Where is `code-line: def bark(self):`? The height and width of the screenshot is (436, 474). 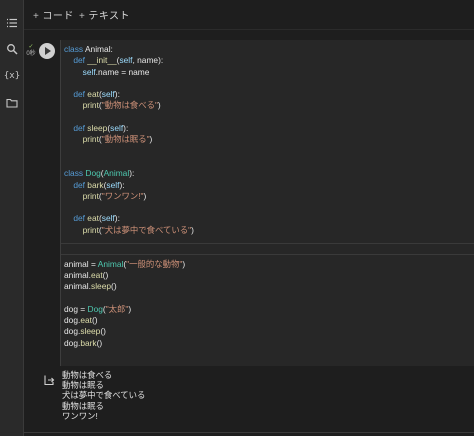 code-line: def bark(self): is located at coordinates (129, 185).